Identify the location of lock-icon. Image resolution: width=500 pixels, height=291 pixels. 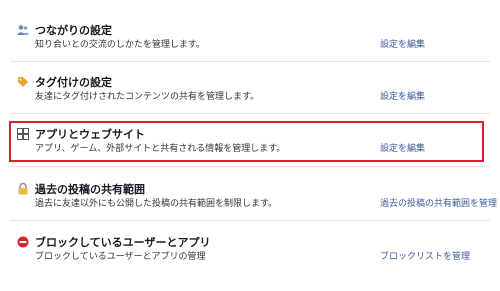
(23, 189).